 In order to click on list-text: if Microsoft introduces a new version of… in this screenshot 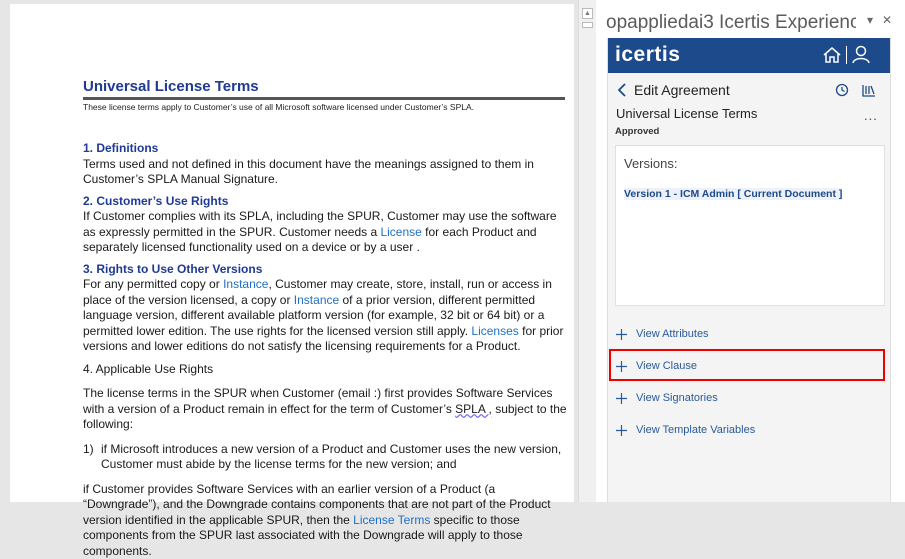, I will do `click(336, 457)`.